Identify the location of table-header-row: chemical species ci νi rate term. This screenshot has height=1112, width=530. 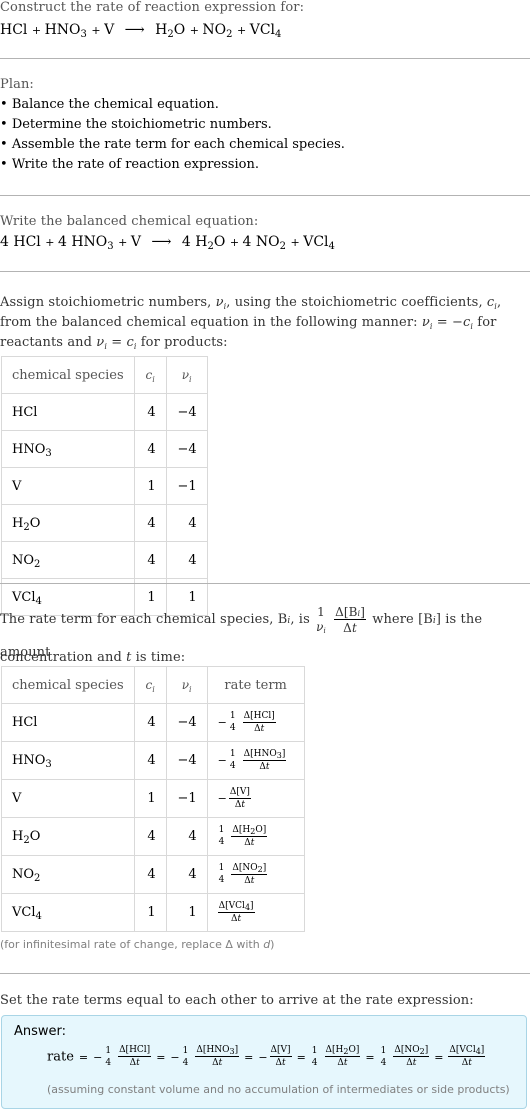
(153, 685).